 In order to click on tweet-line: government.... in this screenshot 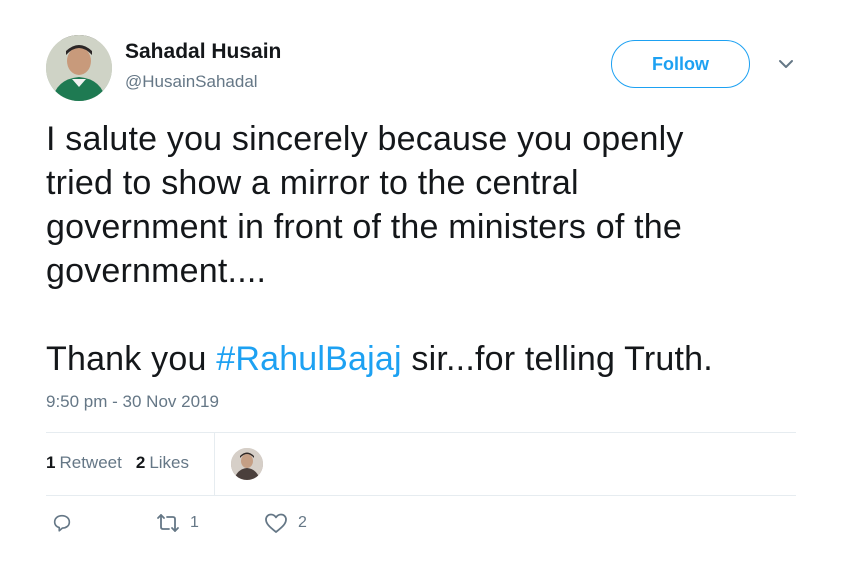, I will do `click(156, 271)`.